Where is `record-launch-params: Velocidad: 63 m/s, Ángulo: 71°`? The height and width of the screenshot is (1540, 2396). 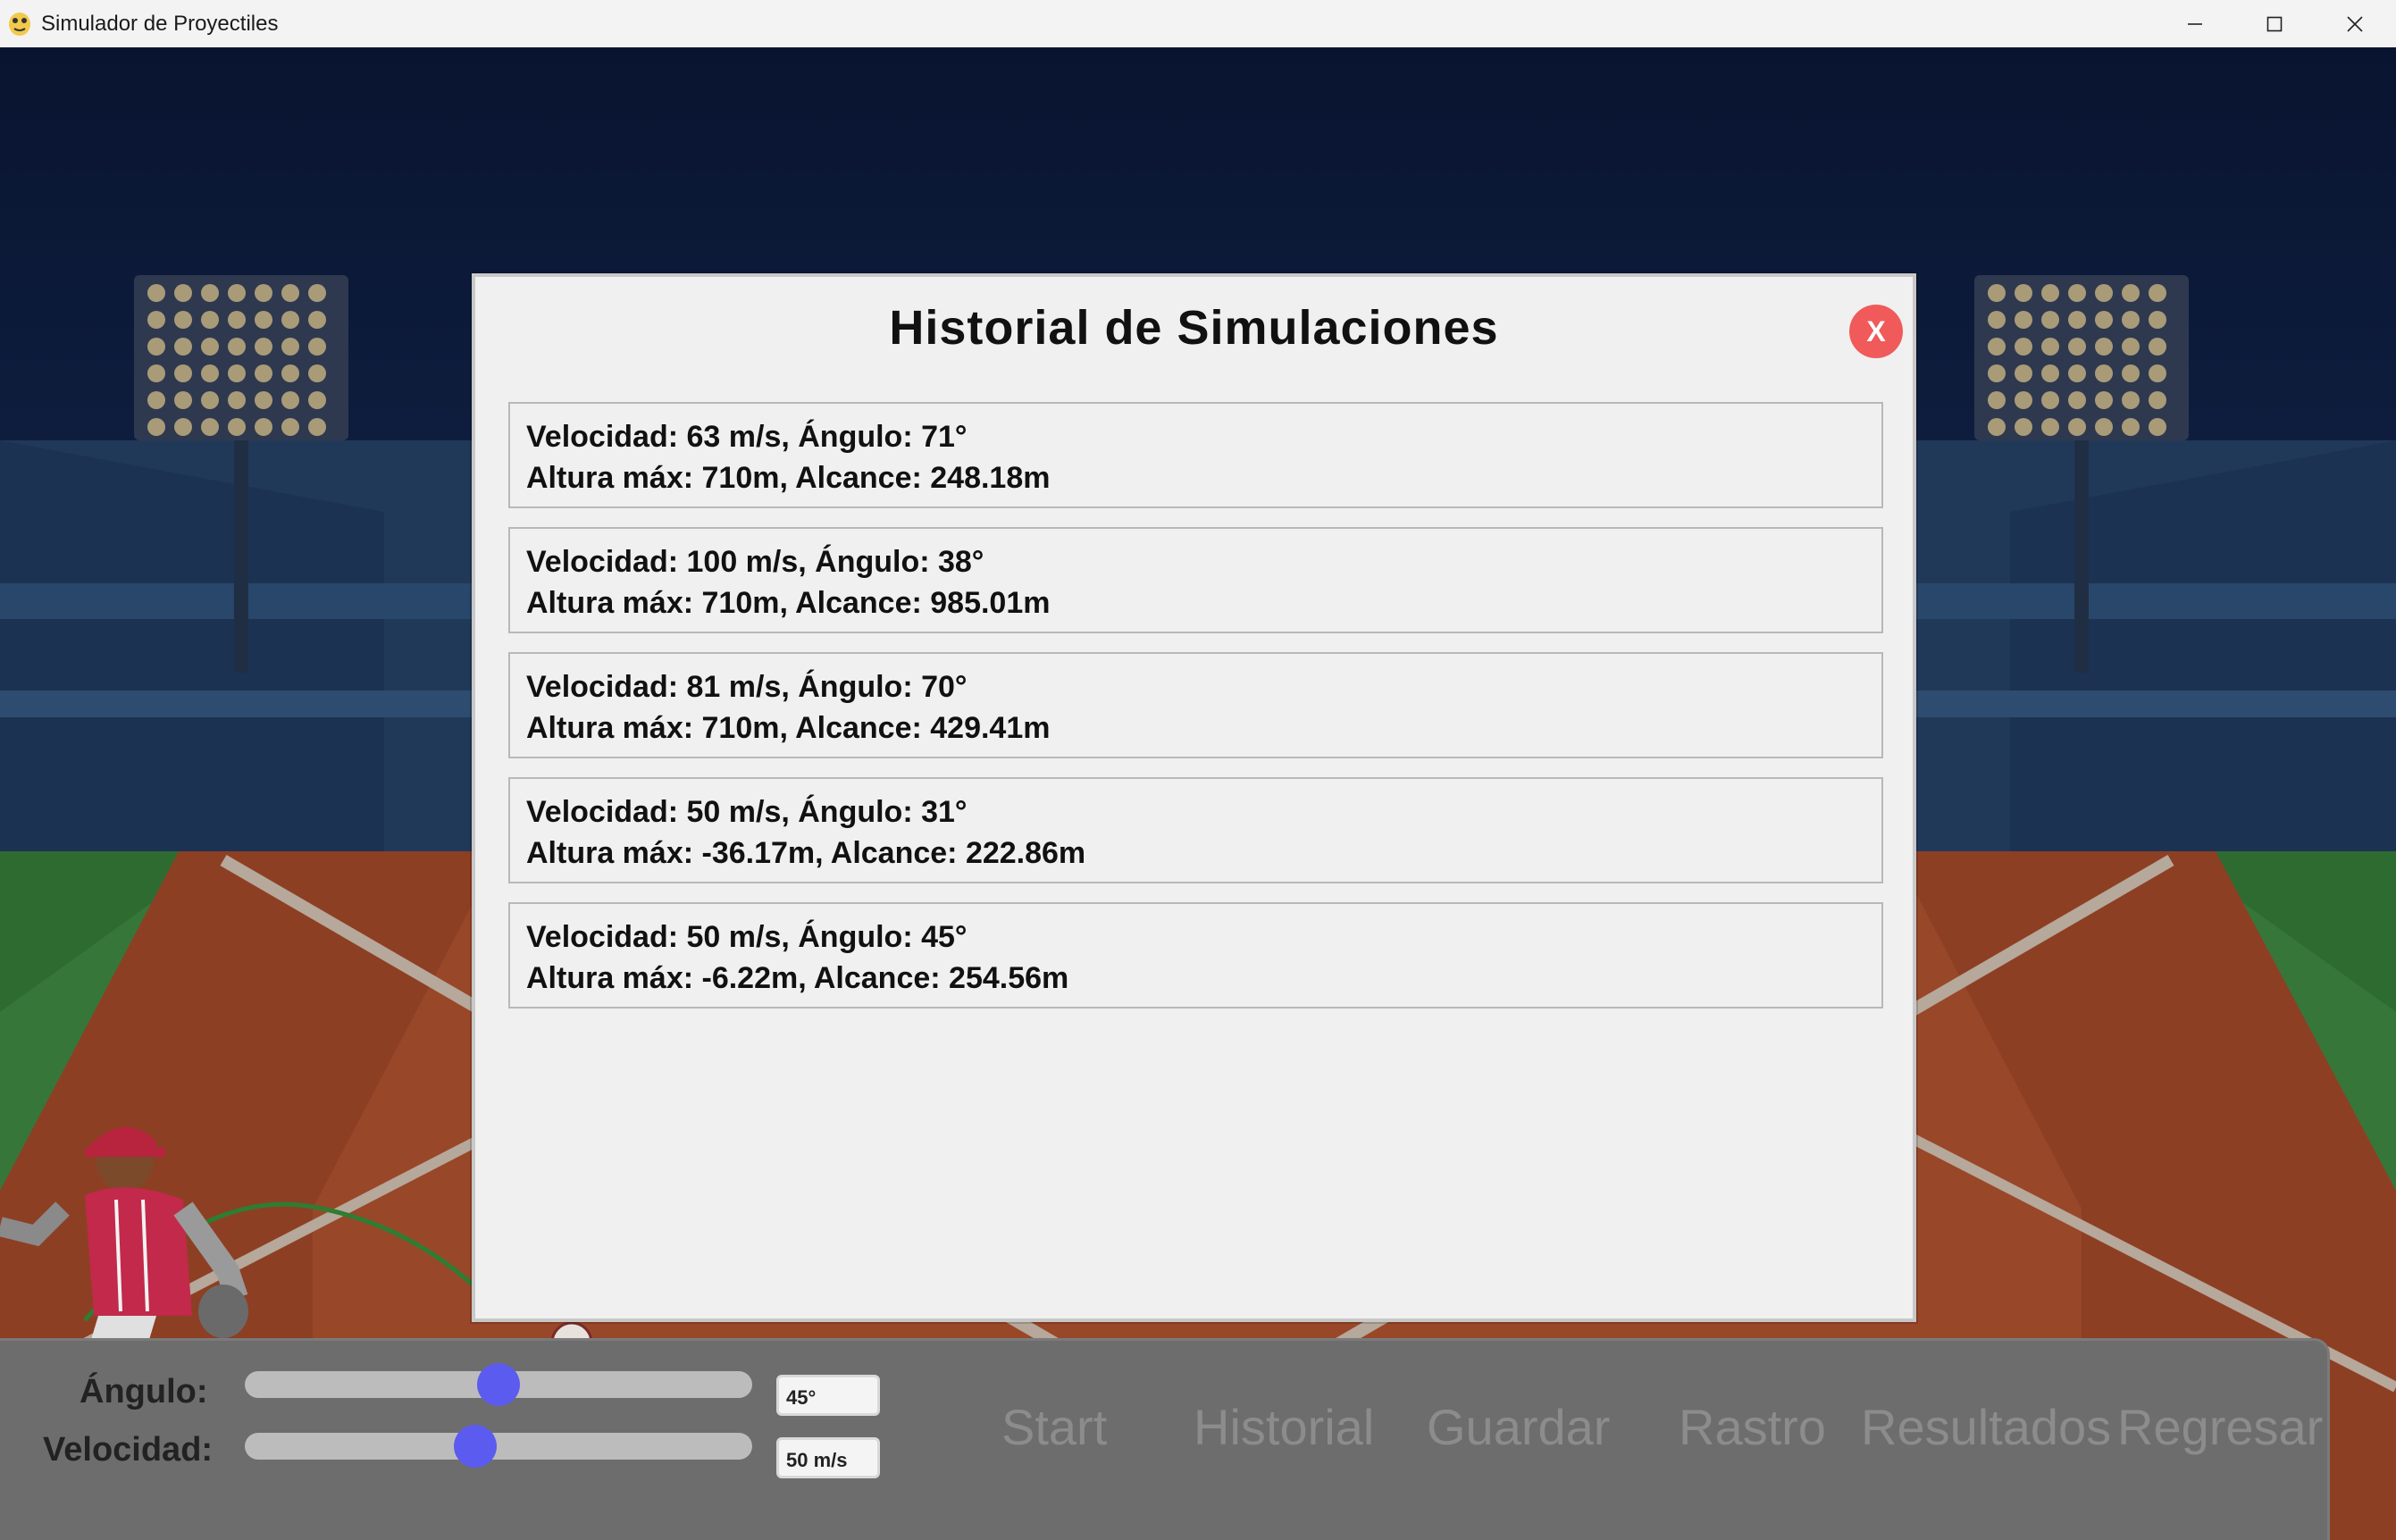
record-launch-params: Velocidad: 63 m/s, Ángulo: 71° is located at coordinates (747, 437).